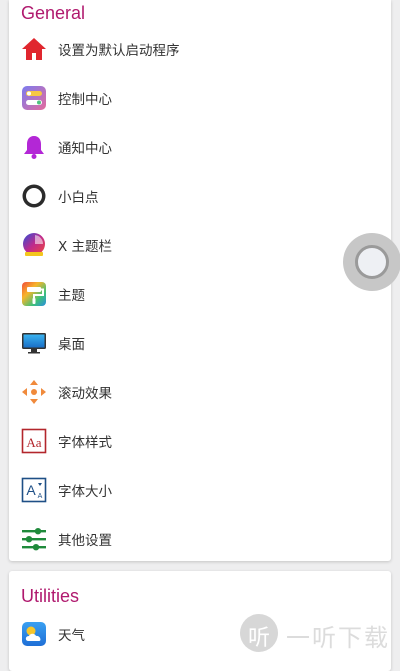  What do you see at coordinates (50, 596) in the screenshot?
I see `section-title-utilities: Utilities` at bounding box center [50, 596].